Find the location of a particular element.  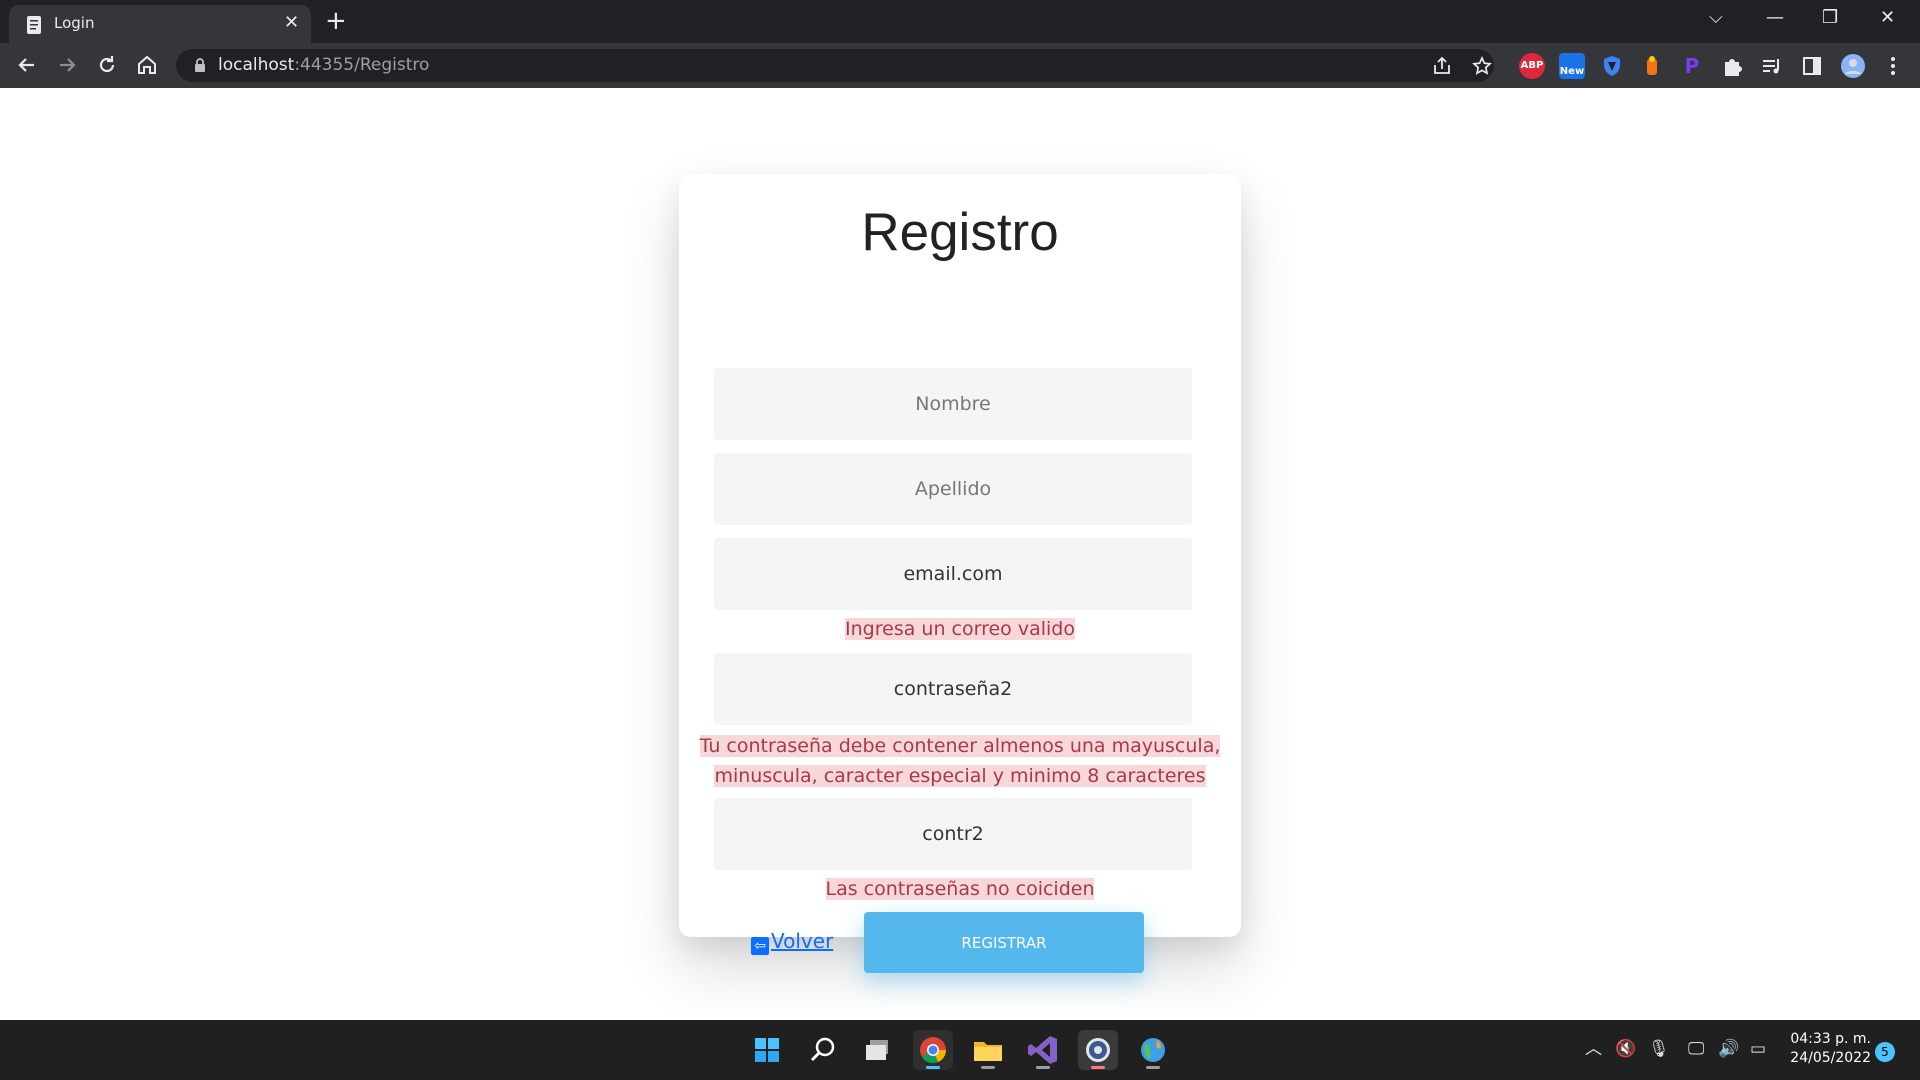

bookmark-star-icon is located at coordinates (1482, 66).